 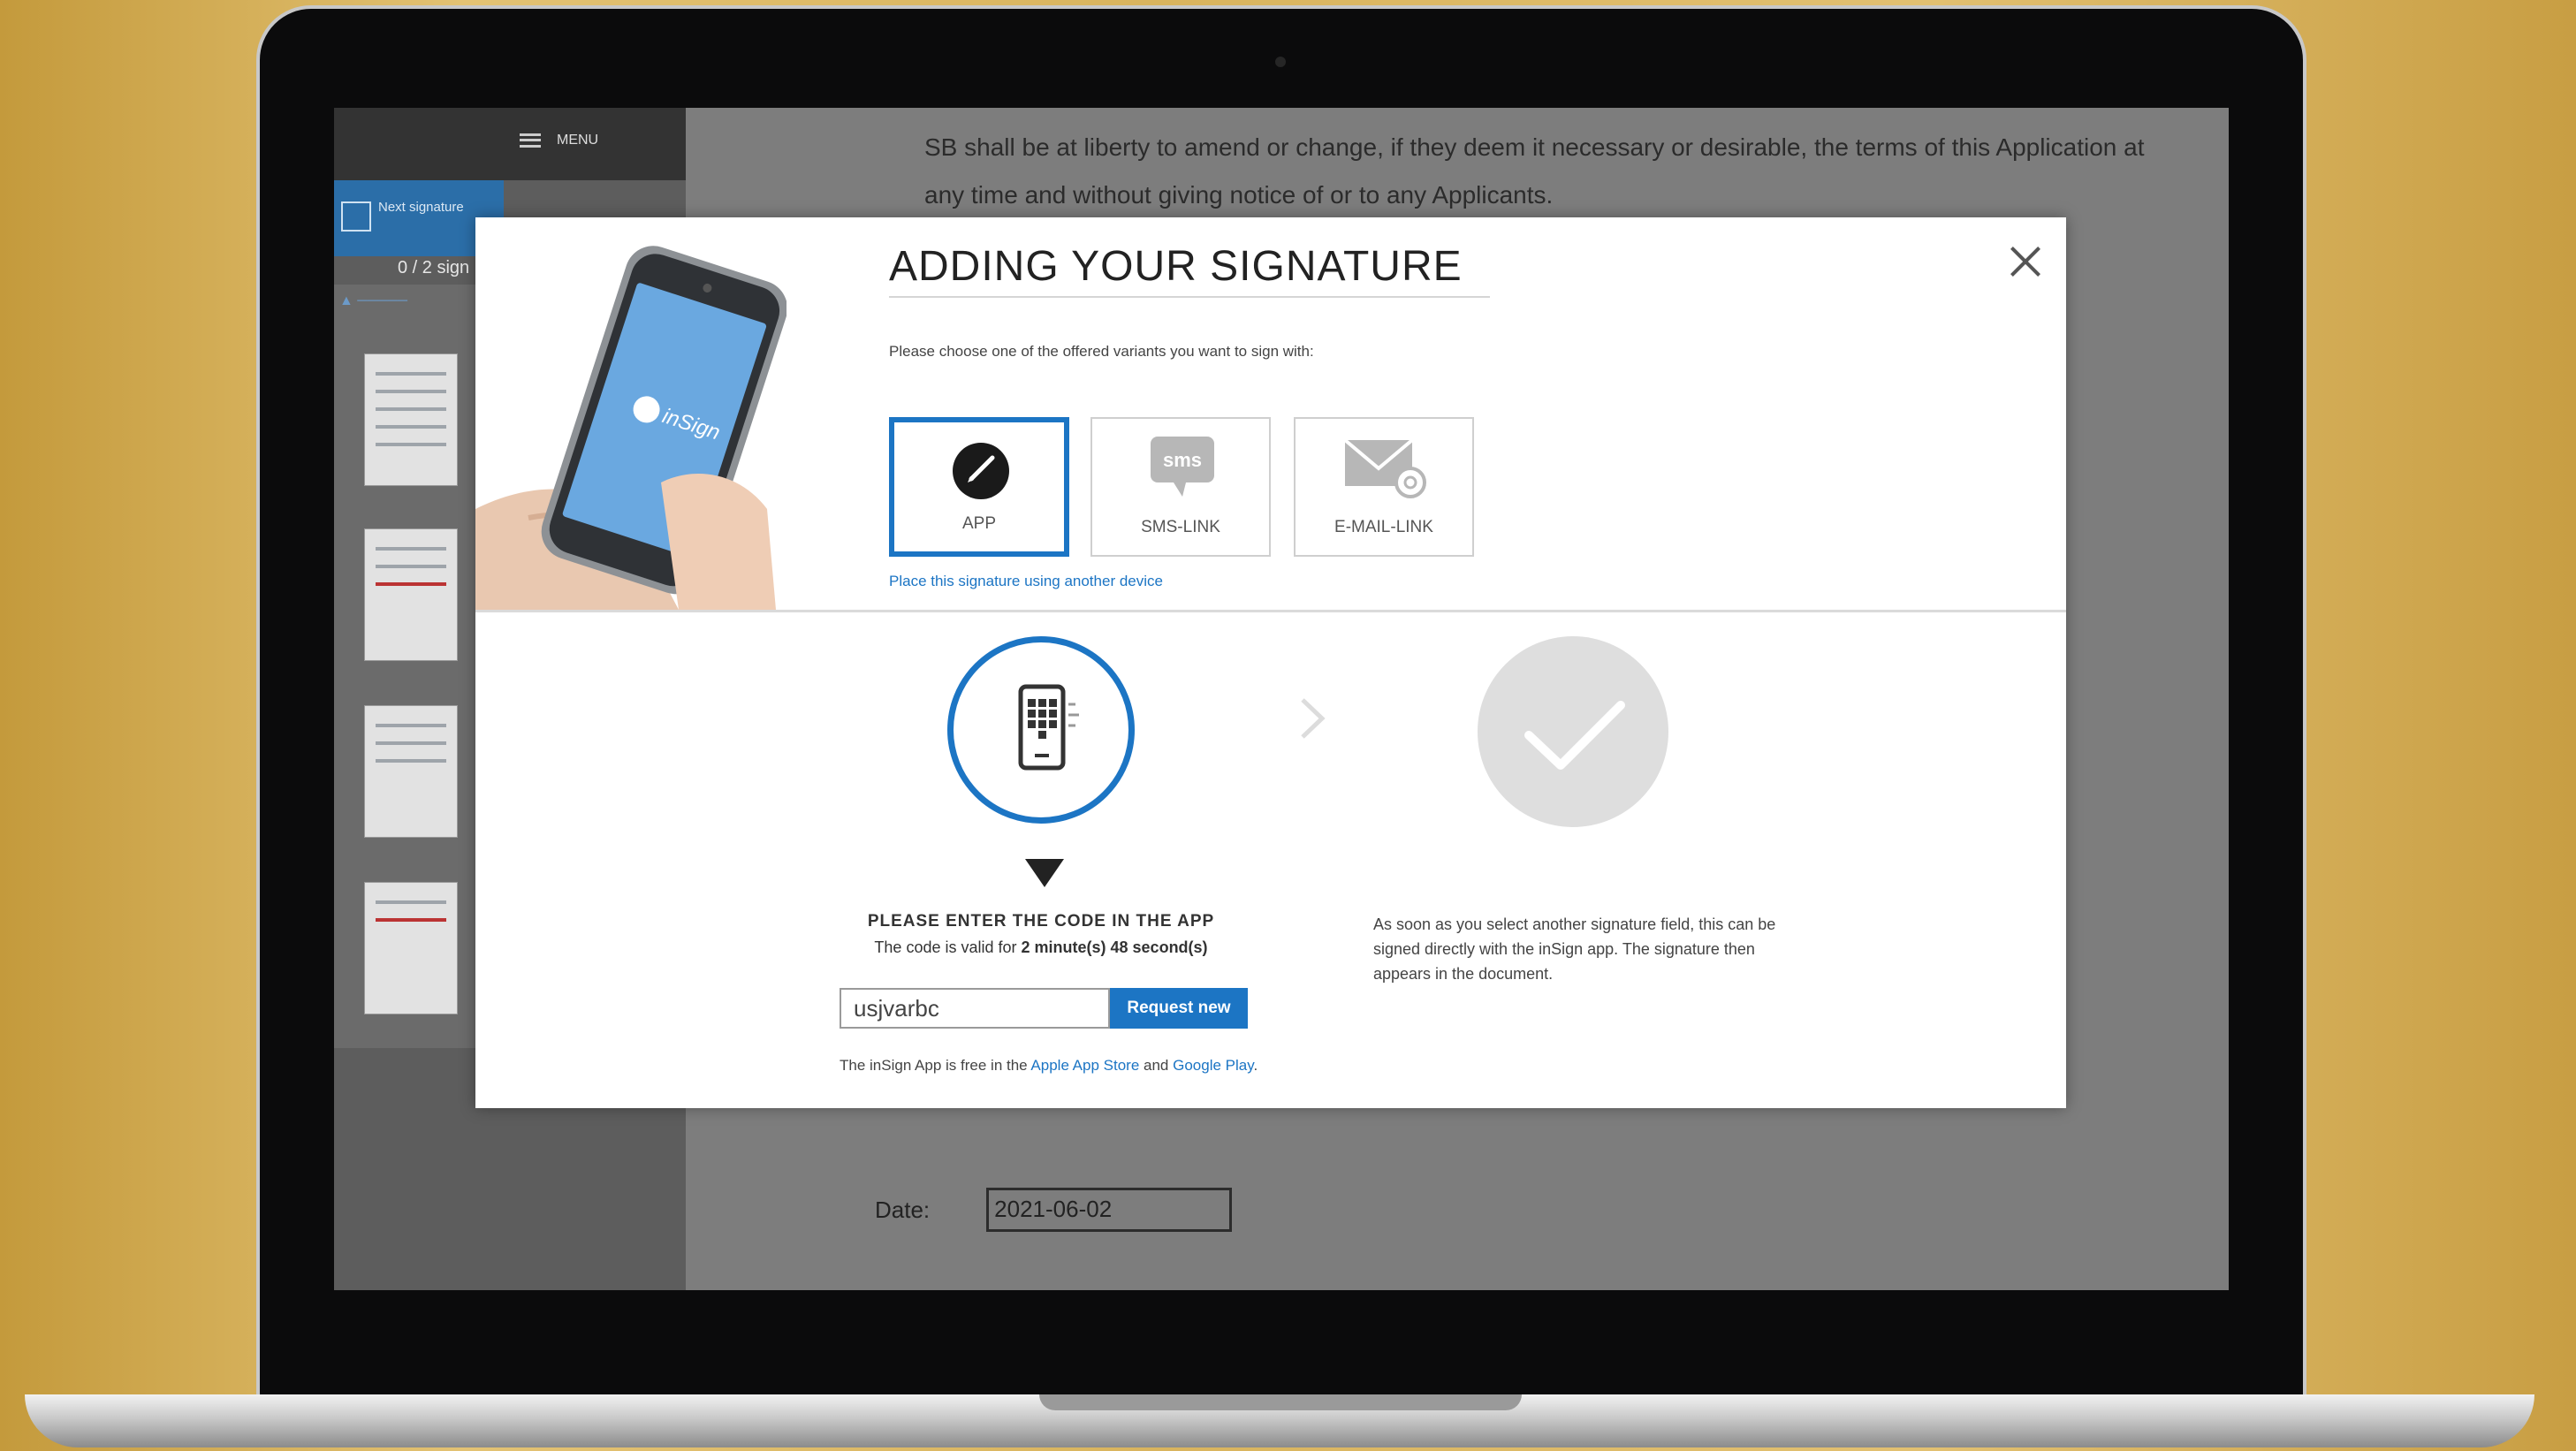 I want to click on signature-count: 0 / 2 sign, so click(x=434, y=267).